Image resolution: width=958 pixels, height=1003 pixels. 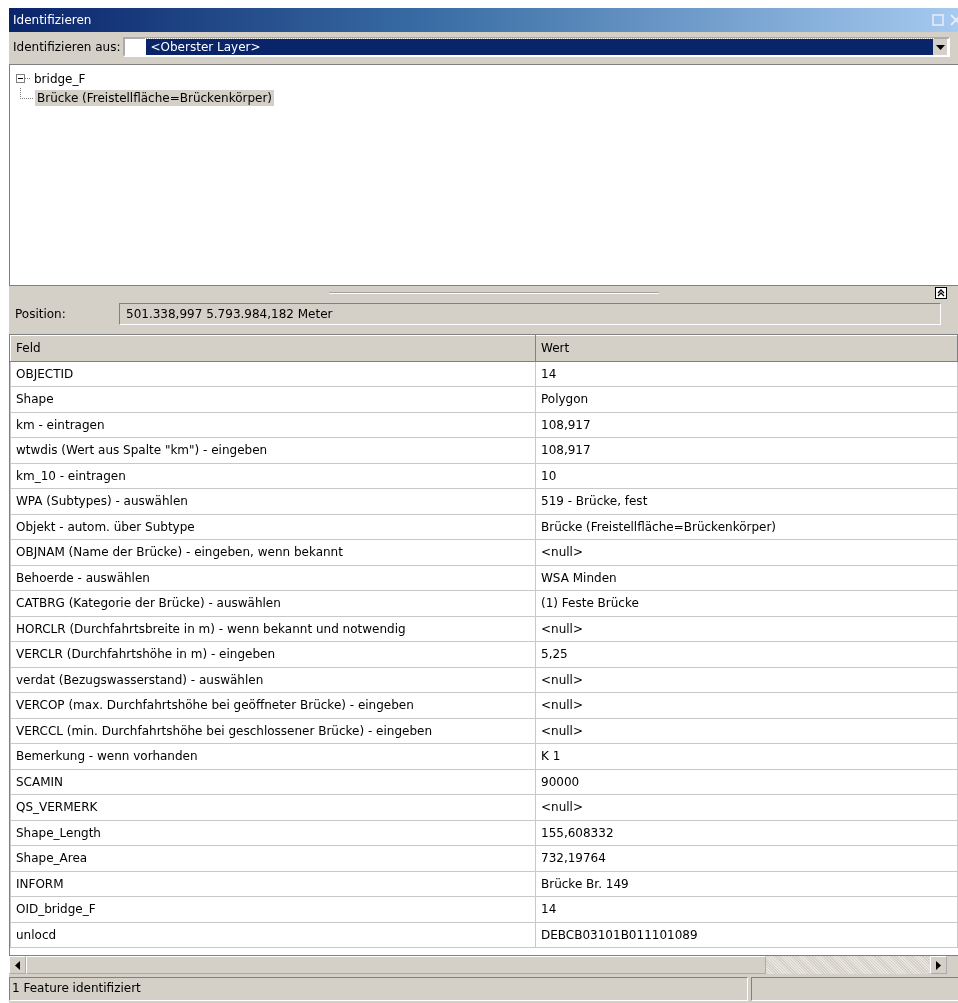 I want to click on table-cell: Brücke Br. 149, so click(x=746, y=884).